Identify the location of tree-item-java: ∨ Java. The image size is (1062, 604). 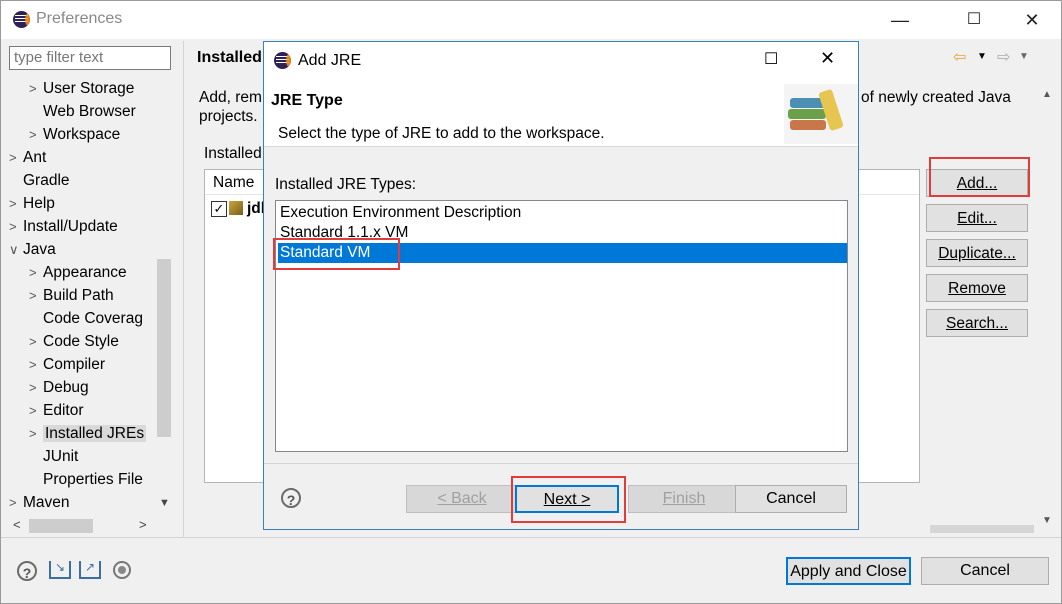
(32, 249).